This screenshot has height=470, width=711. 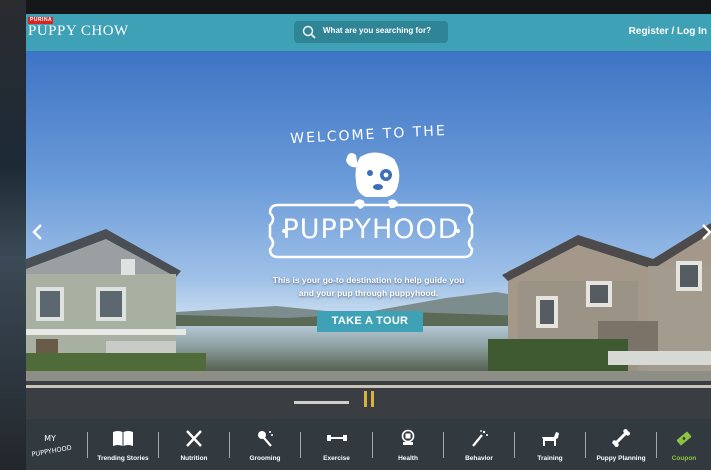 What do you see at coordinates (480, 438) in the screenshot?
I see `wand-icon` at bounding box center [480, 438].